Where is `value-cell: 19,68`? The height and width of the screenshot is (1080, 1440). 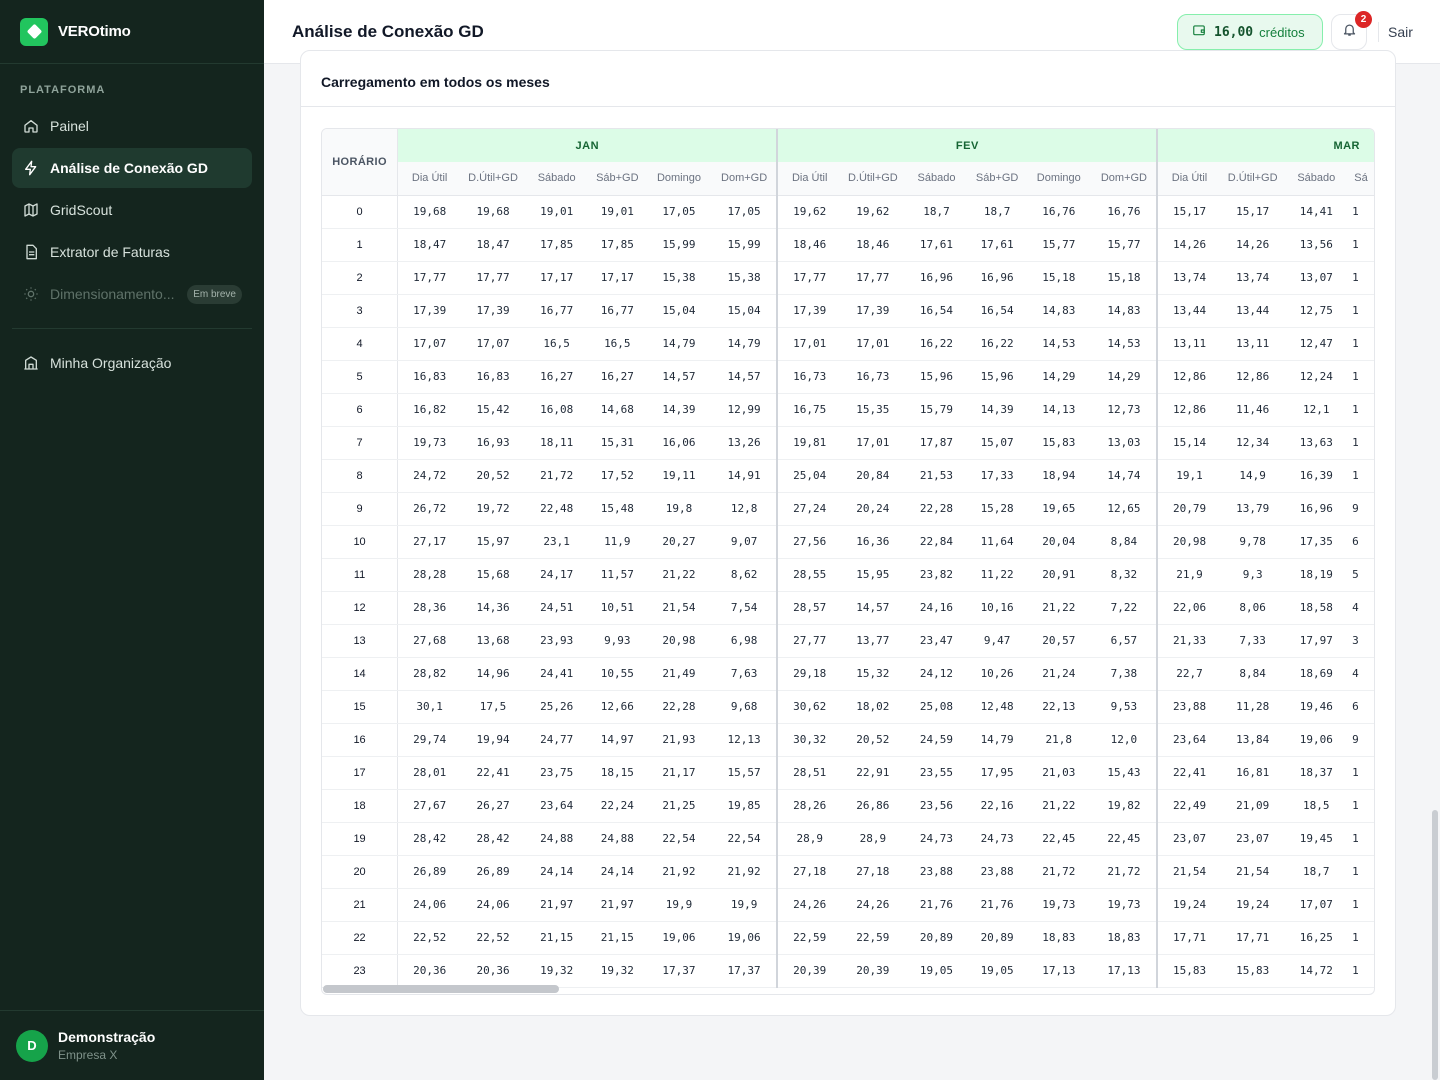
value-cell: 19,68 is located at coordinates (429, 212).